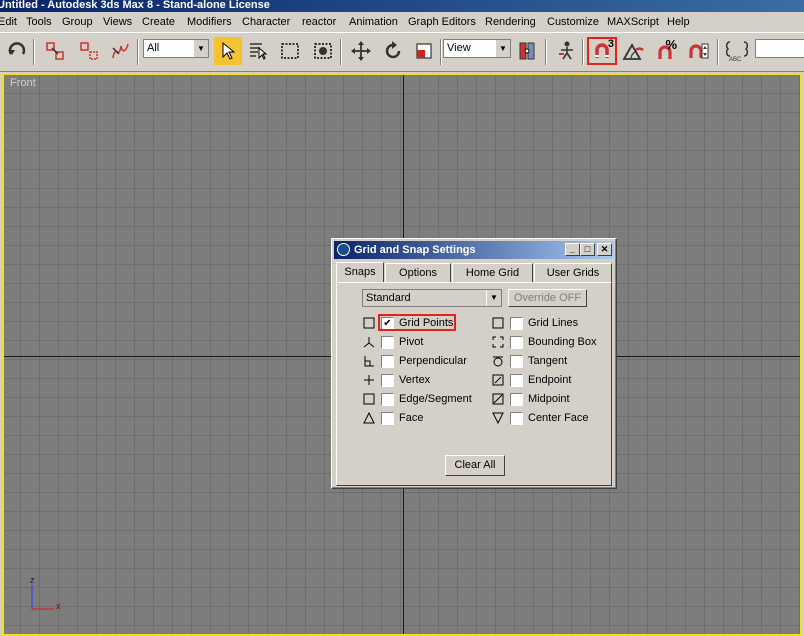  Describe the element at coordinates (779, 48) in the screenshot. I see `named-selection-sets-field` at that location.